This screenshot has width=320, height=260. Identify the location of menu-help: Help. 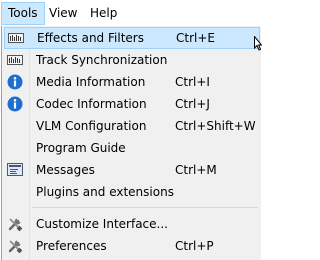
(103, 13).